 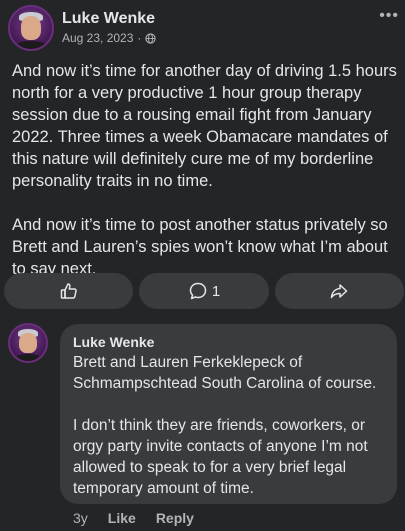 I want to click on comment-reply-button: Reply, so click(x=175, y=518).